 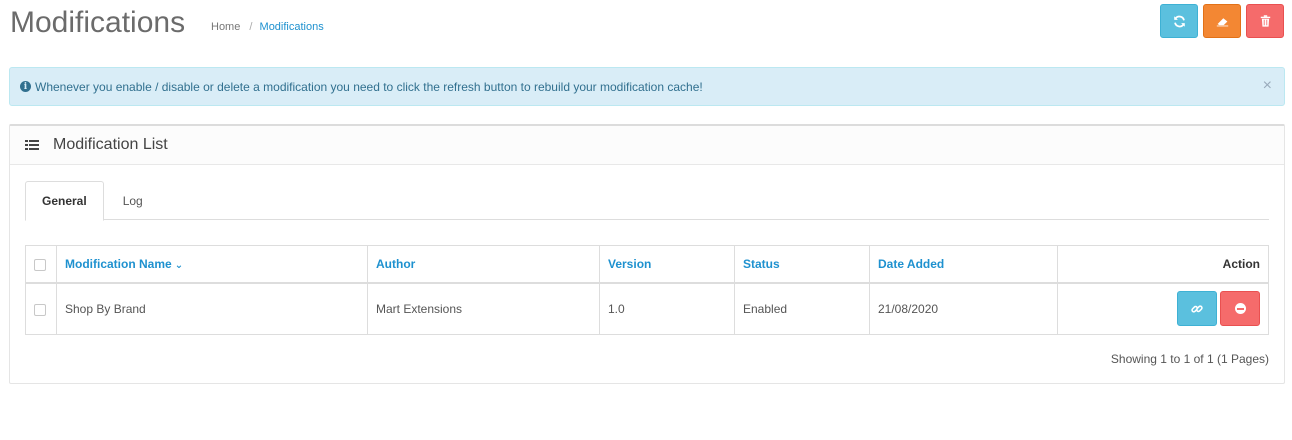 What do you see at coordinates (802, 308) in the screenshot?
I see `cell-status: Enabled` at bounding box center [802, 308].